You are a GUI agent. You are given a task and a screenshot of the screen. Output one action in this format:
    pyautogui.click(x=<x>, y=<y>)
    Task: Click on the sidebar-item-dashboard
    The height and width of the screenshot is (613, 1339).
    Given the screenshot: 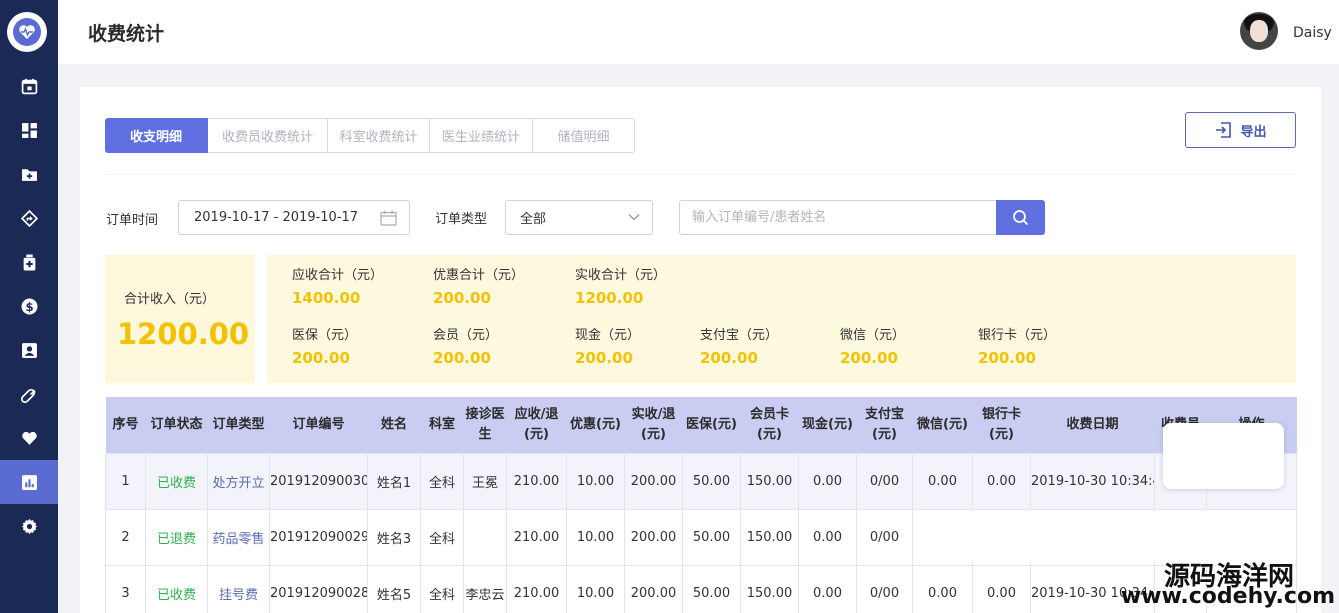 What is the action you would take?
    pyautogui.click(x=29, y=130)
    